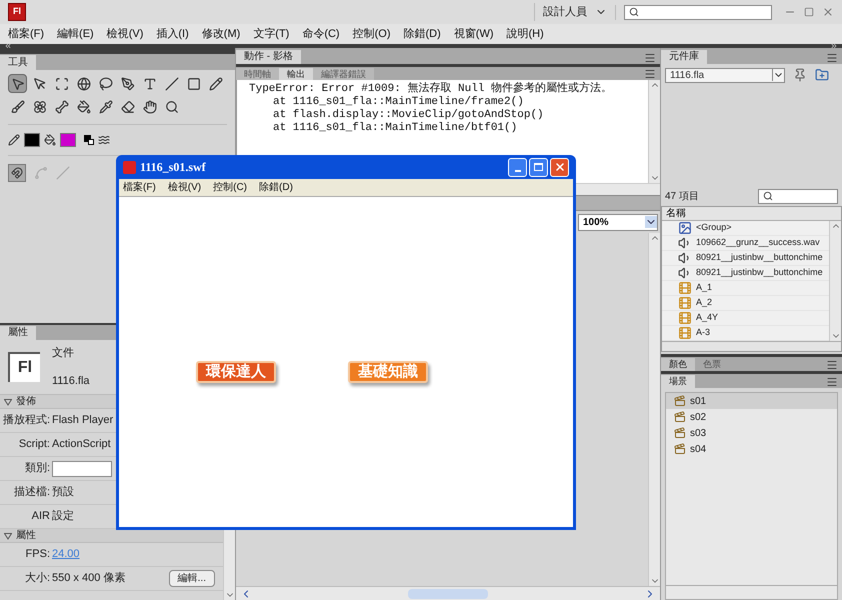  I want to click on pin-icon, so click(800, 75).